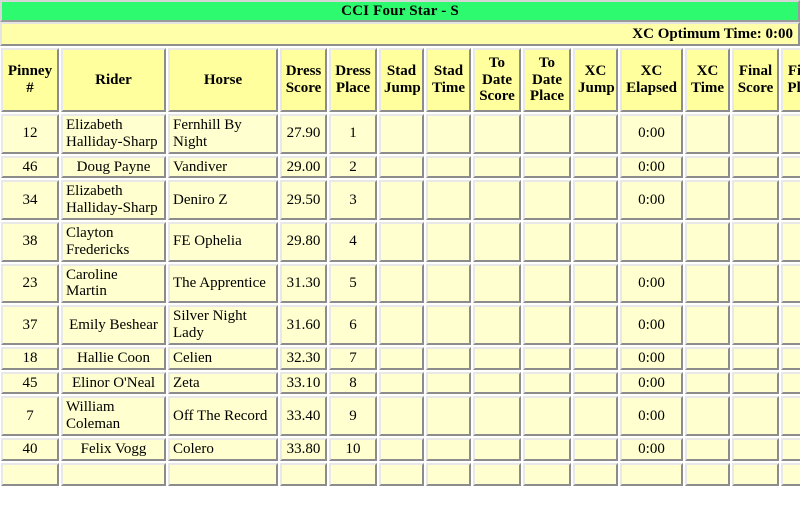 The height and width of the screenshot is (527, 800). I want to click on table-row: 40 Felix Vogg Colero 33.80 10 0:00, so click(400, 449).